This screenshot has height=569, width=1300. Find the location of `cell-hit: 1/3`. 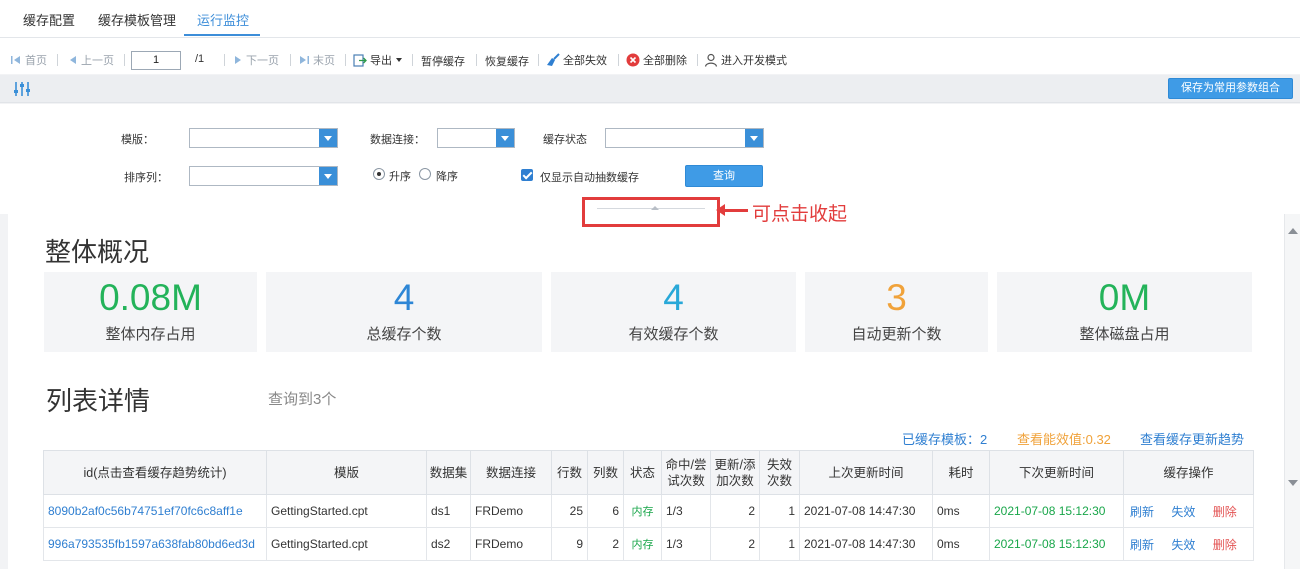

cell-hit: 1/3 is located at coordinates (686, 511).